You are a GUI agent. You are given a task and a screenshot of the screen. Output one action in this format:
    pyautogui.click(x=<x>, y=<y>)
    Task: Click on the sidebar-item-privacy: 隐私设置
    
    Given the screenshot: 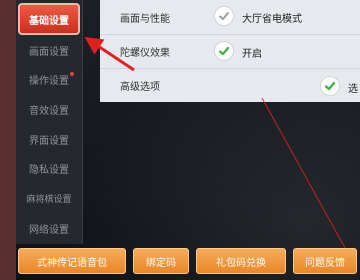 What is the action you would take?
    pyautogui.click(x=49, y=168)
    